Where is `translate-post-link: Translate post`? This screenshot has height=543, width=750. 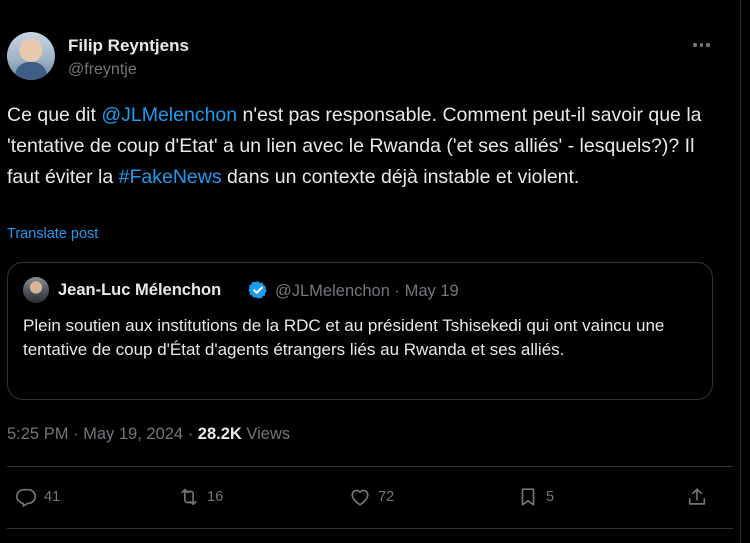 translate-post-link: Translate post is located at coordinates (52, 234).